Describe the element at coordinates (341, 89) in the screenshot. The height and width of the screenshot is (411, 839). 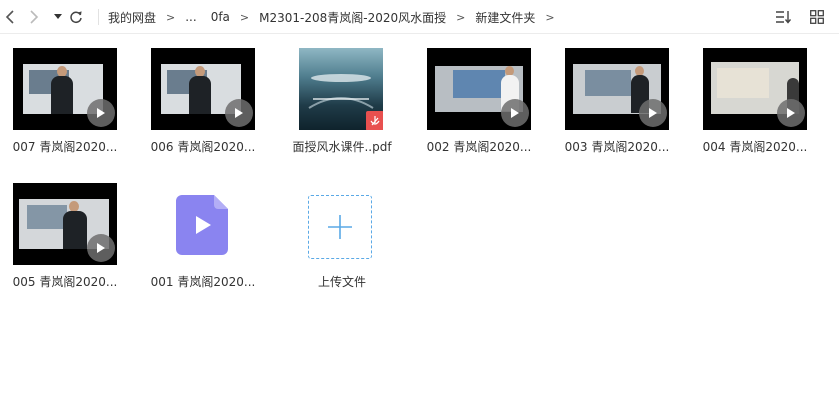
I see `pdf-thumbnail` at that location.